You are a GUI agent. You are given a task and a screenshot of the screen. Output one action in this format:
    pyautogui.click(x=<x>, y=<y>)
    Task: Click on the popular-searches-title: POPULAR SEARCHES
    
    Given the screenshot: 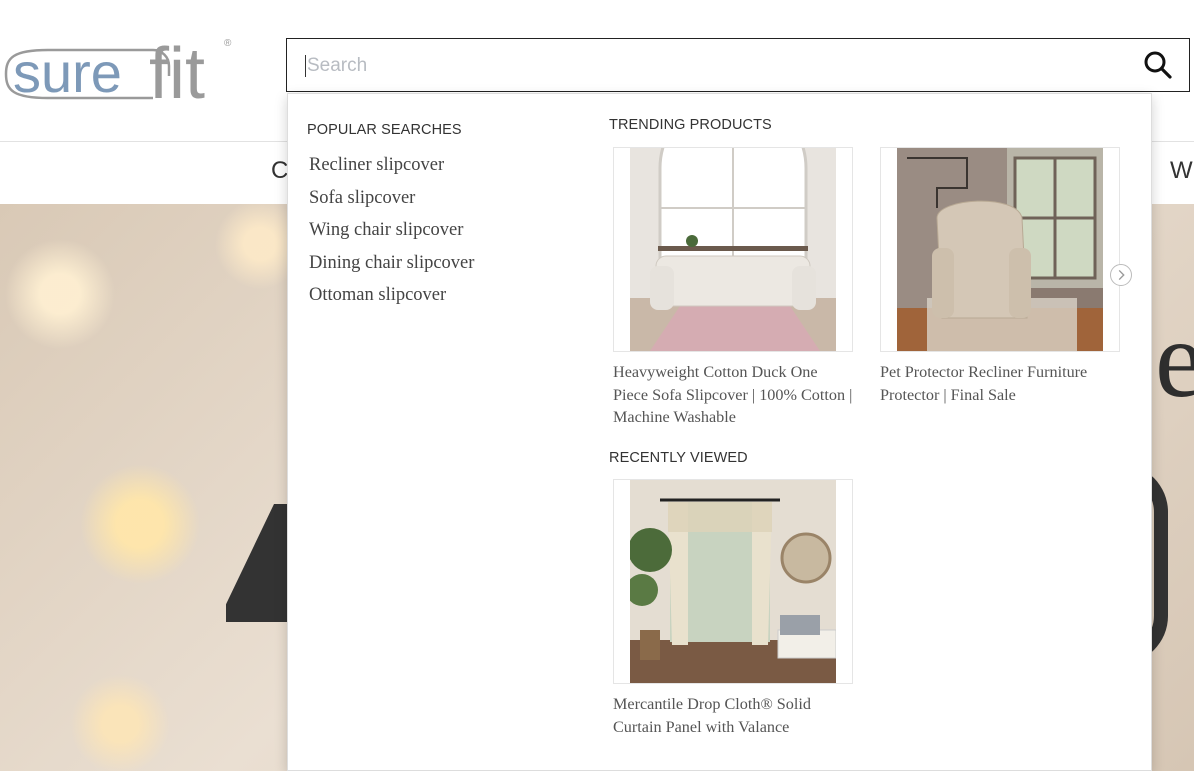 What is the action you would take?
    pyautogui.click(x=384, y=130)
    